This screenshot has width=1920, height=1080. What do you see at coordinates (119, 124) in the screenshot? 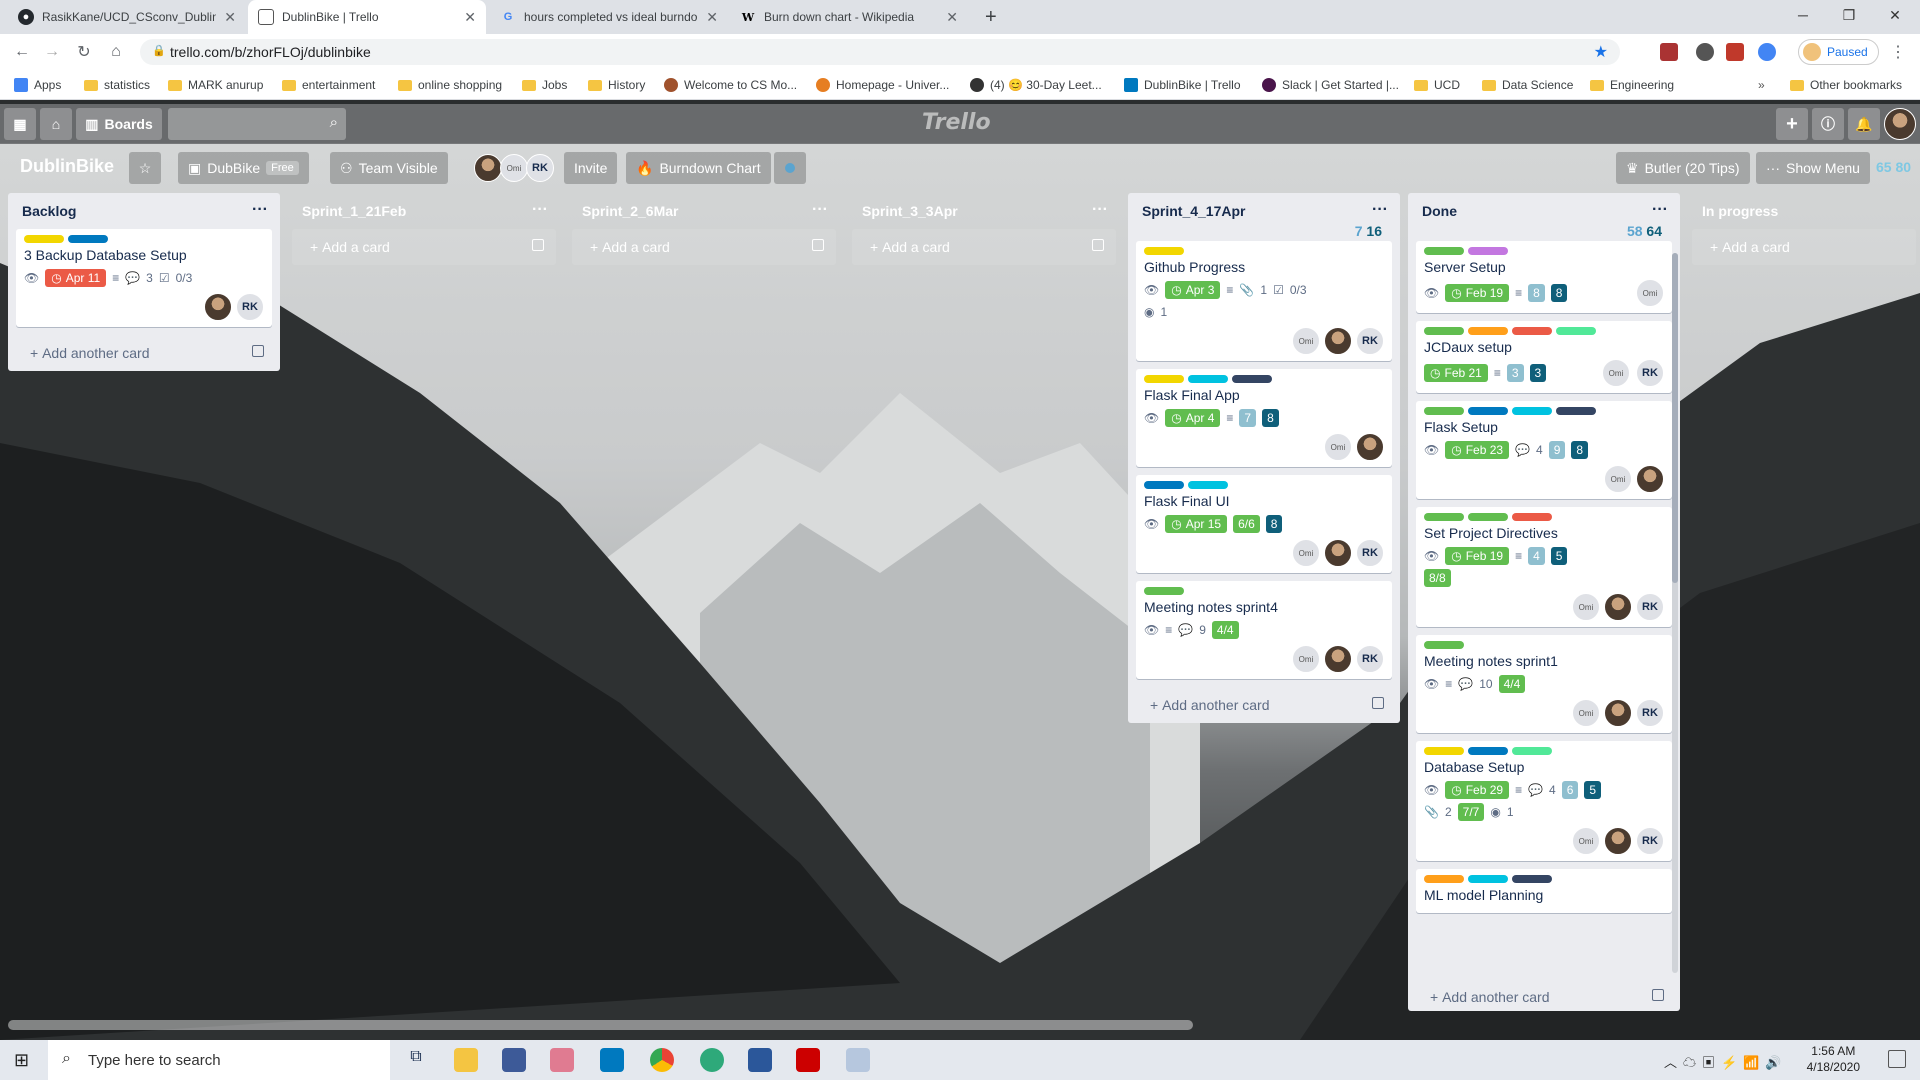
I see `boards-button: ▥ Boards` at bounding box center [119, 124].